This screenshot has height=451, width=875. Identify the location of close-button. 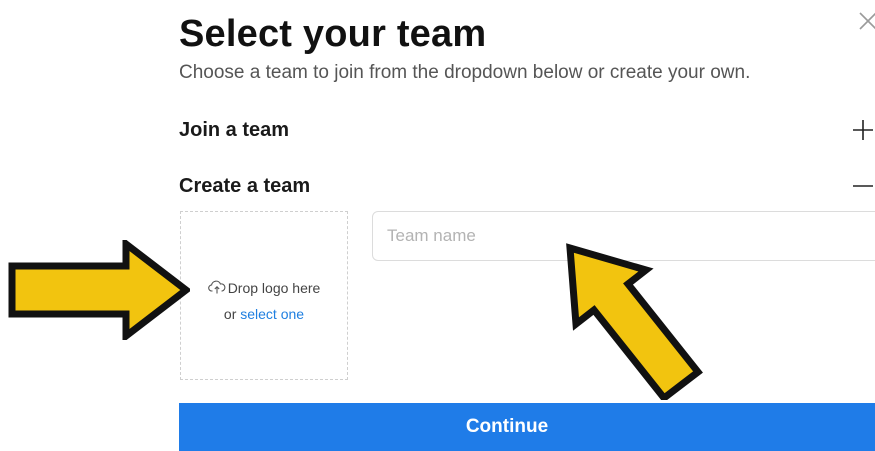
(866, 21).